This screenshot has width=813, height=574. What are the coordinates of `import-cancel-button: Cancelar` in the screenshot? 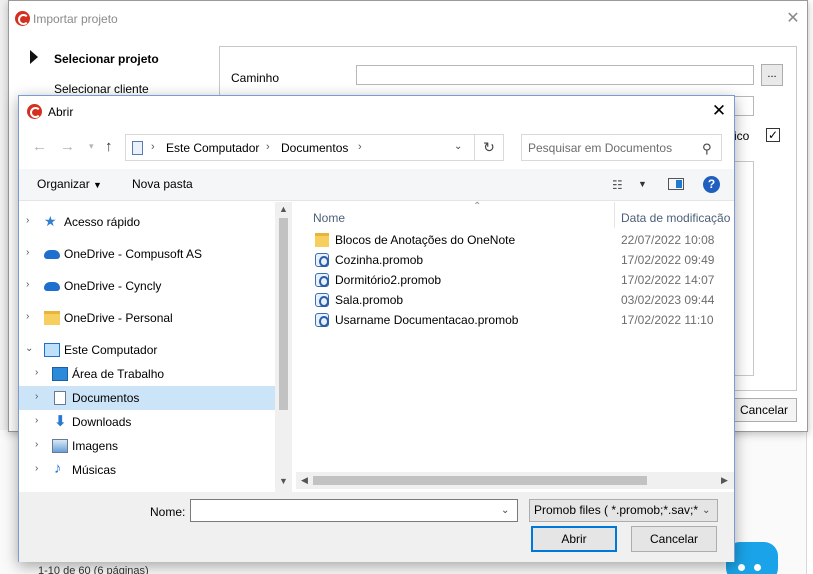 It's located at (763, 410).